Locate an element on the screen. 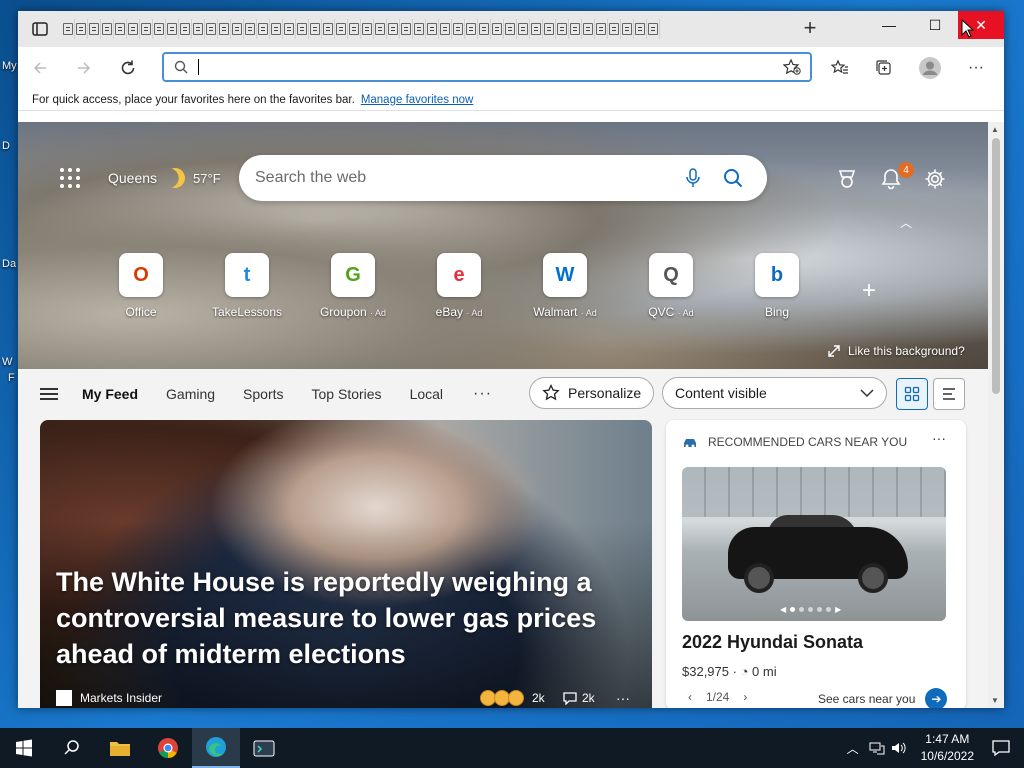  back-button is located at coordinates (40, 68).